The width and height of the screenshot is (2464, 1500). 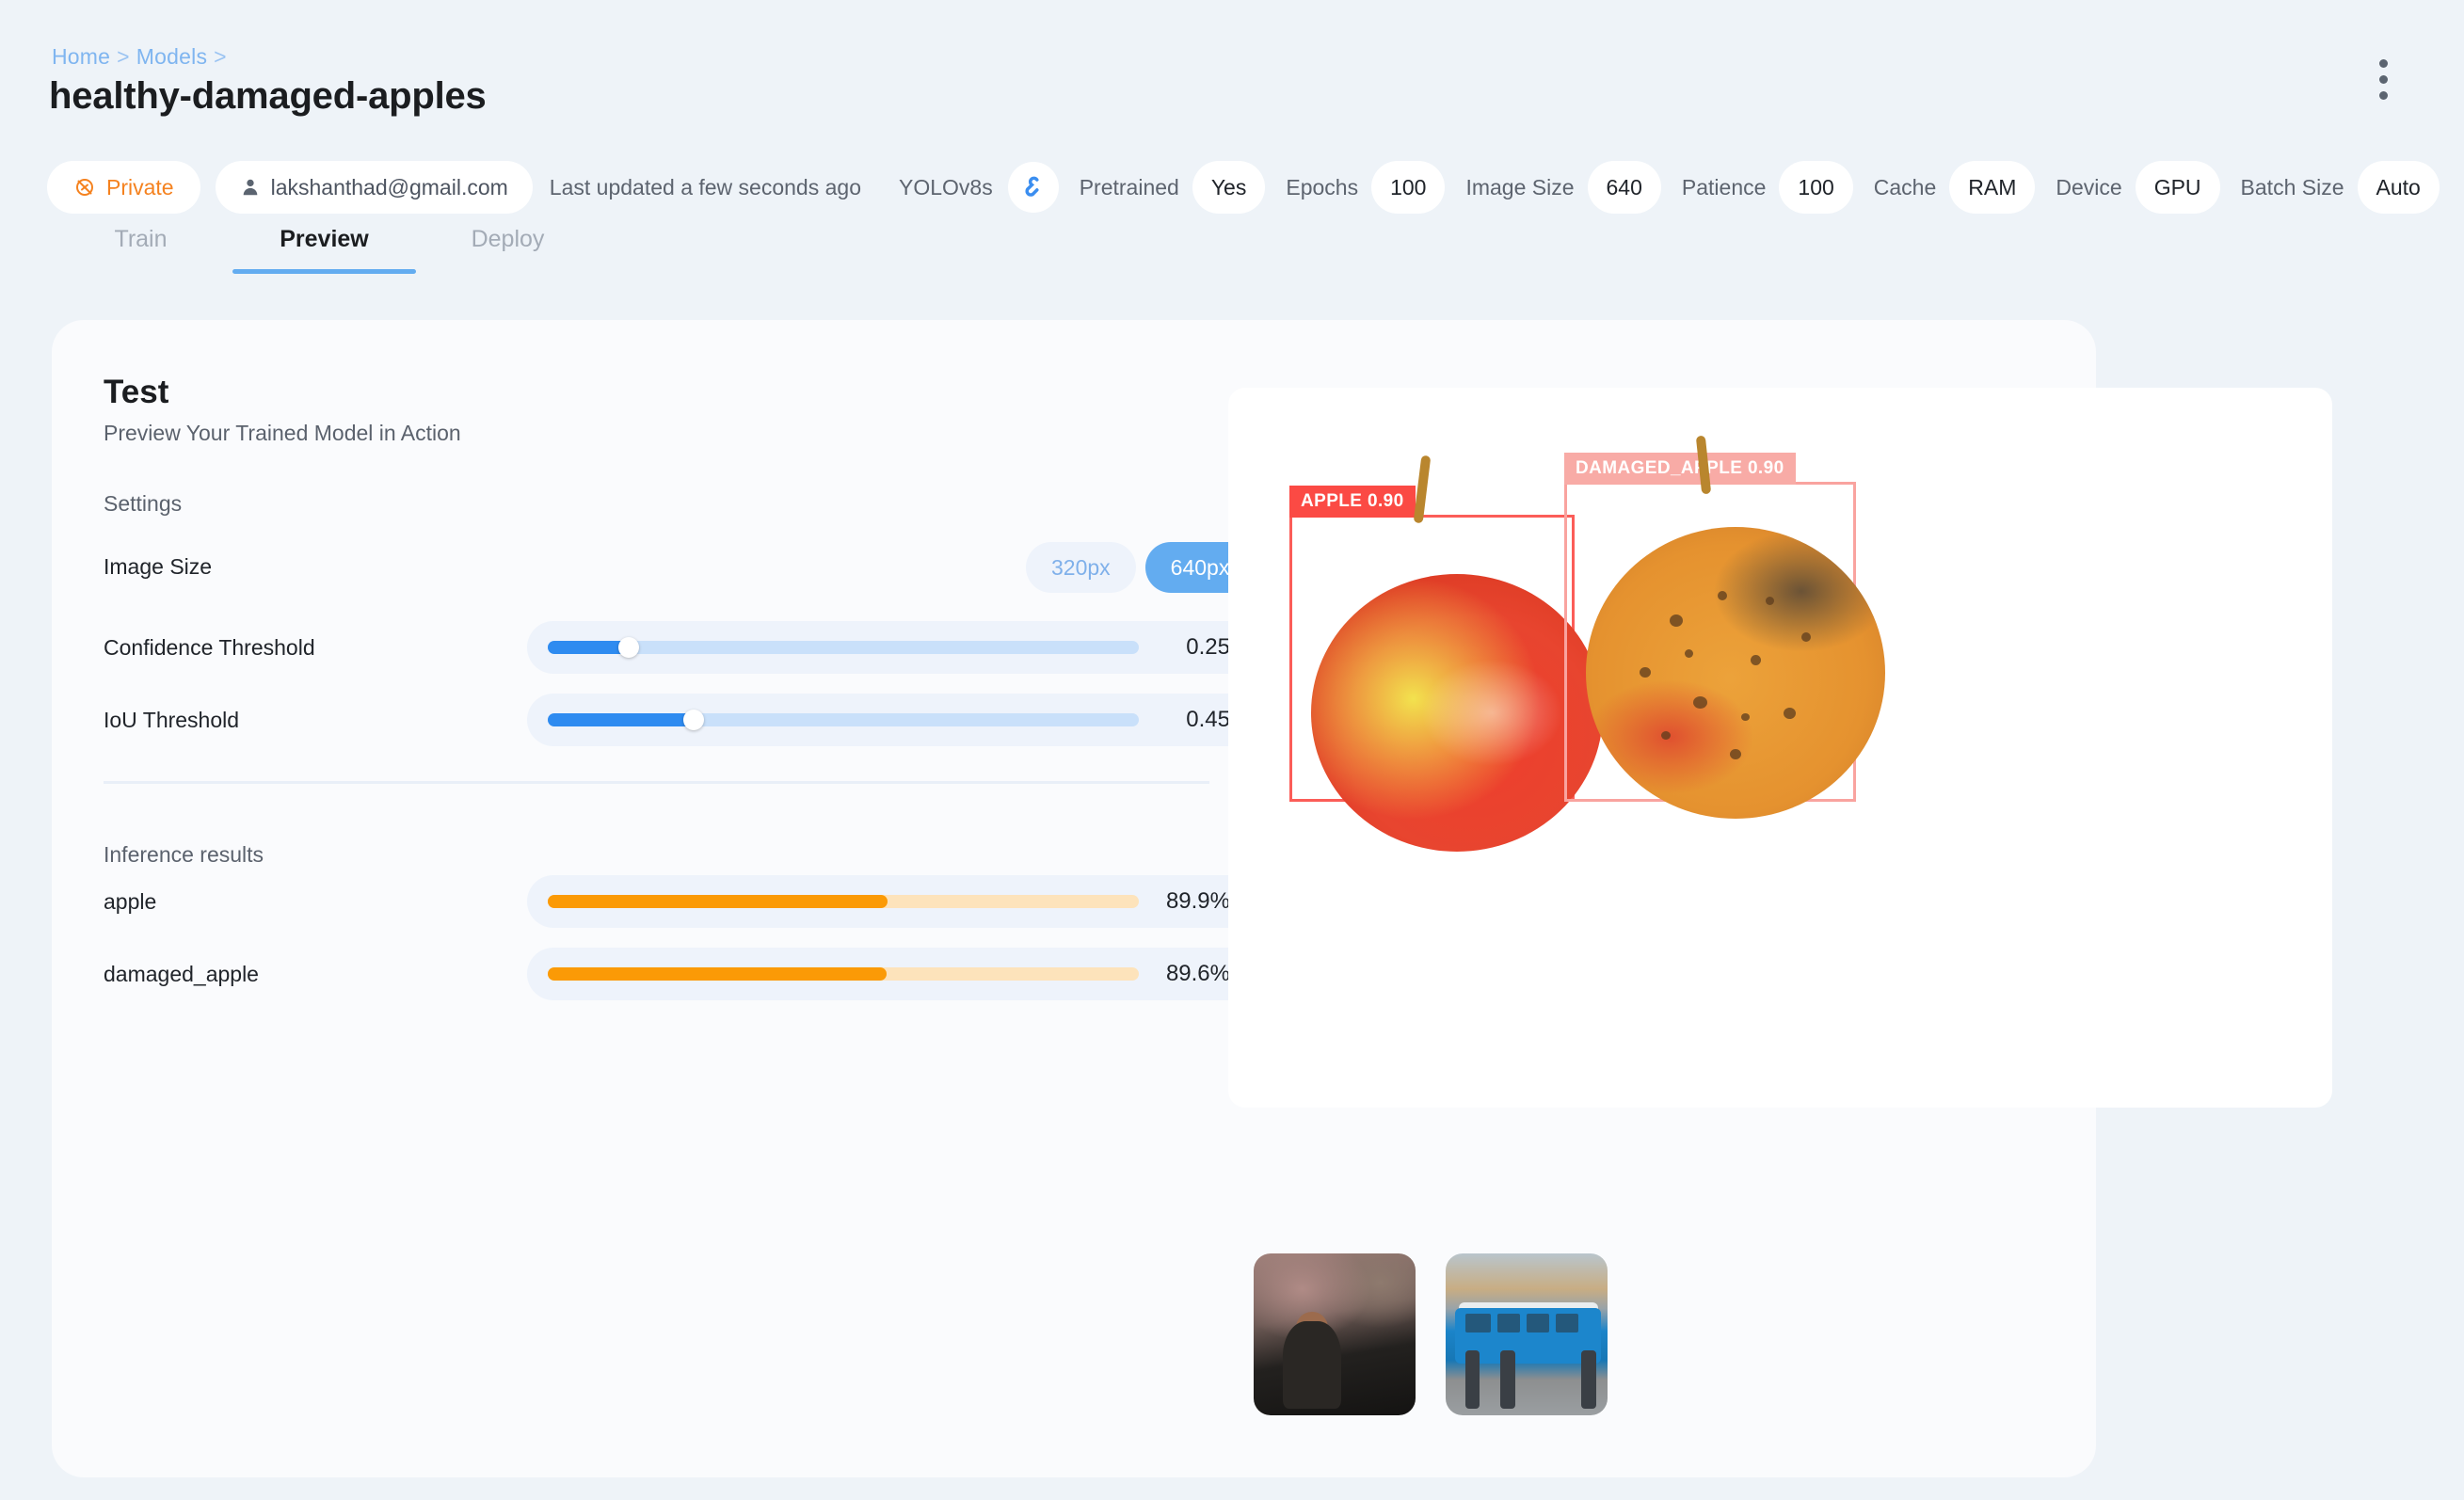 What do you see at coordinates (2127, 187) in the screenshot?
I see `param-device: Device GPU` at bounding box center [2127, 187].